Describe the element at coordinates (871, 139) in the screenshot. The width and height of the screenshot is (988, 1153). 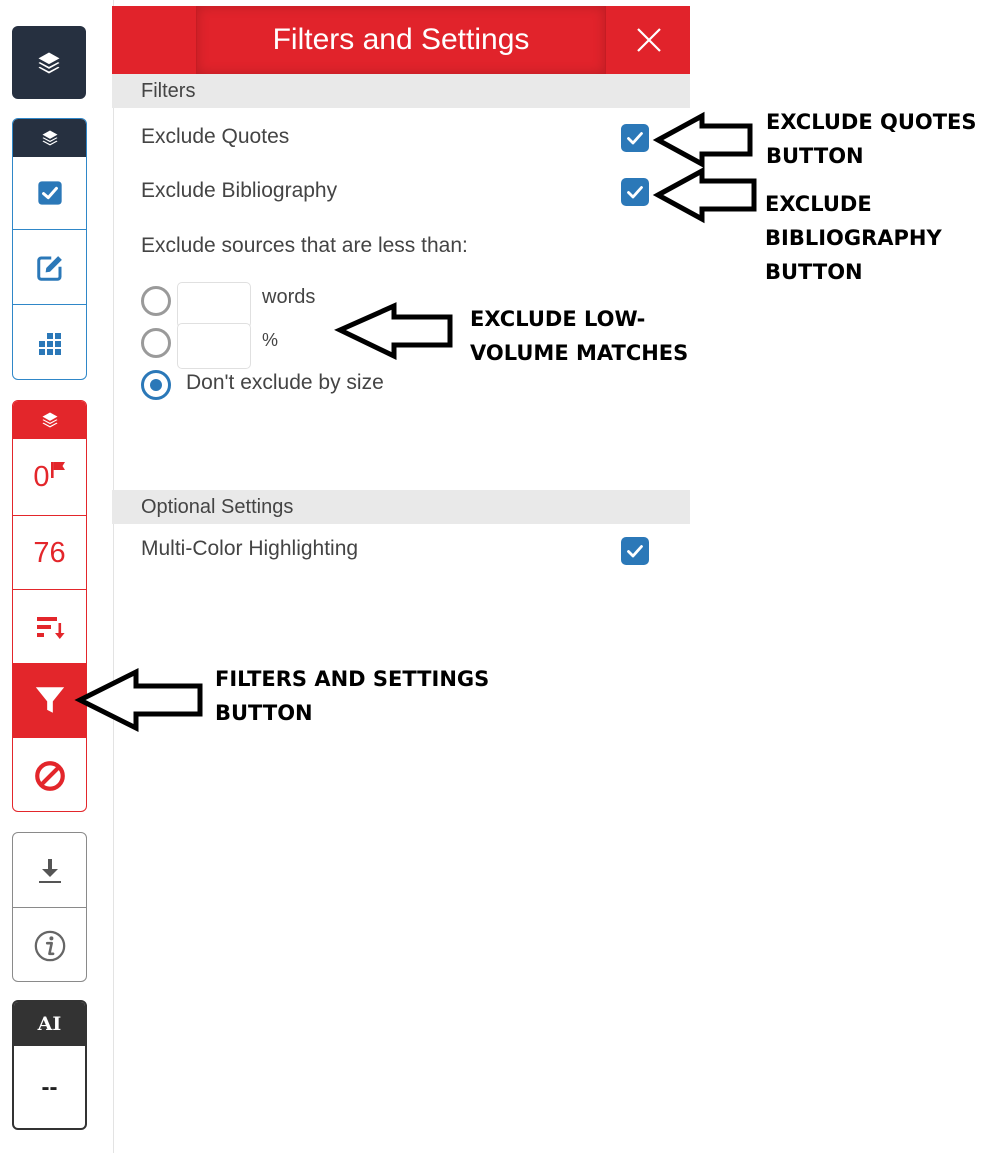
I see `annotation-quotes: EXCLUDE QUOTES BUTTON` at that location.